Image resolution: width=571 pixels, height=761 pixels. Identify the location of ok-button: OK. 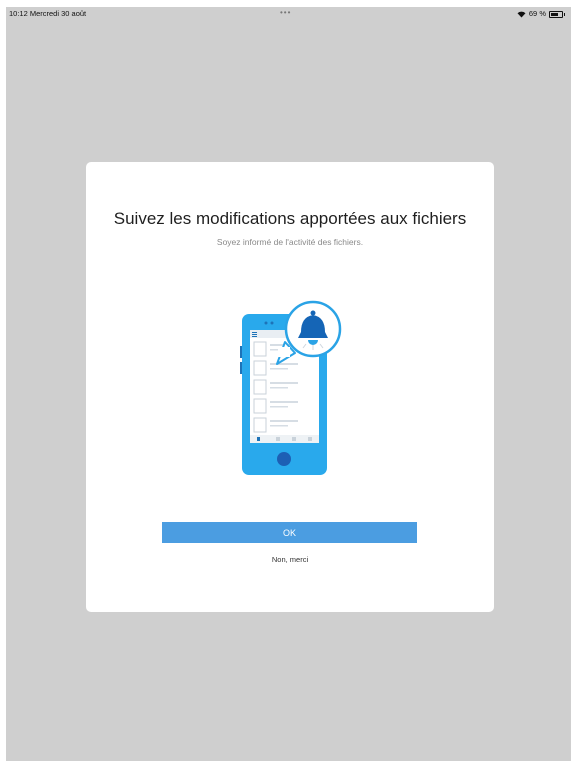
(289, 532).